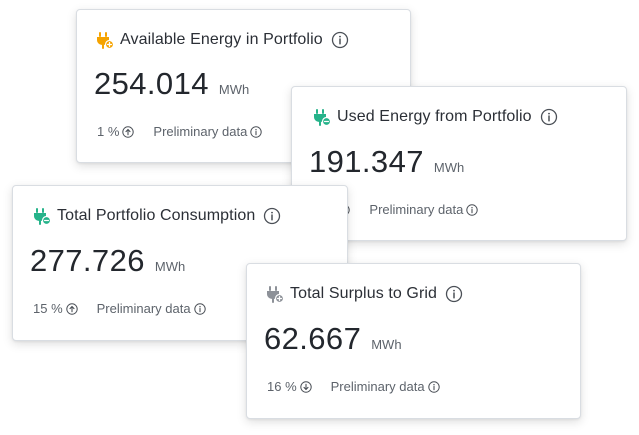 The height and width of the screenshot is (435, 639). I want to click on change-percent: 15 %, so click(48, 308).